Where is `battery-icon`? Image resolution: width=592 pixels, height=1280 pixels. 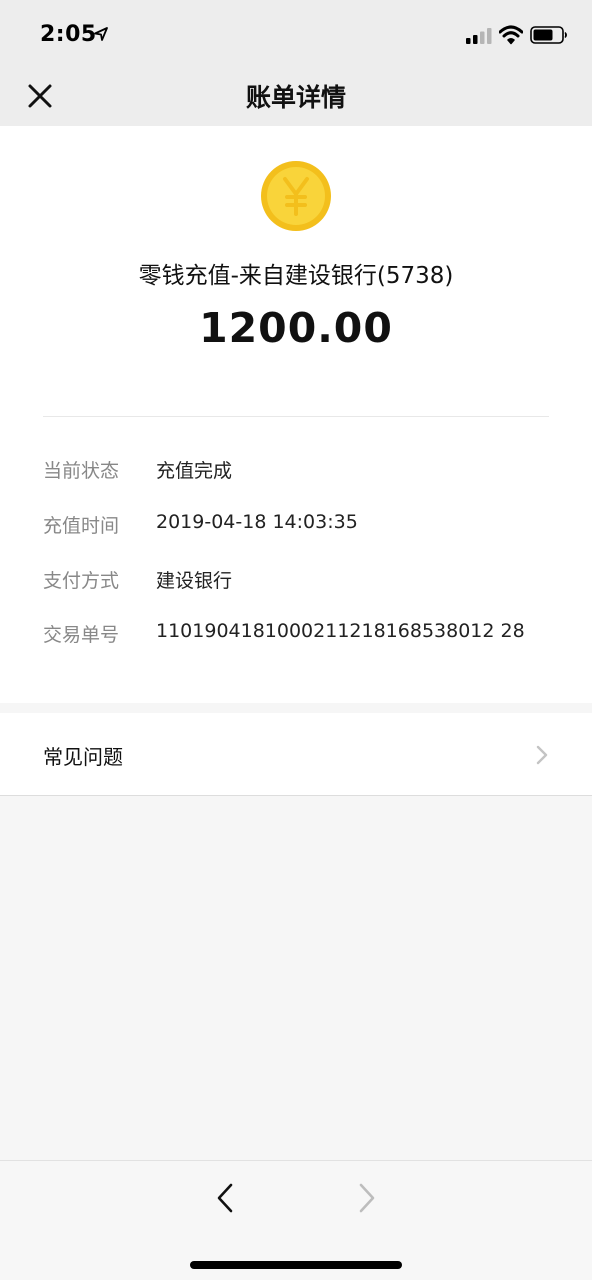 battery-icon is located at coordinates (548, 35).